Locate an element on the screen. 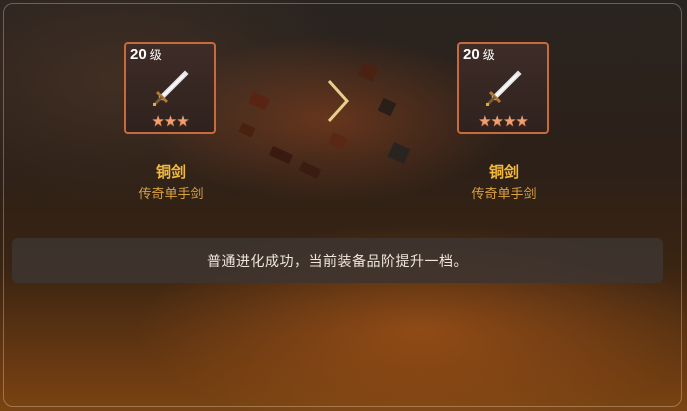 The height and width of the screenshot is (411, 687). item-type-before: 传奇单手剑 is located at coordinates (171, 194).